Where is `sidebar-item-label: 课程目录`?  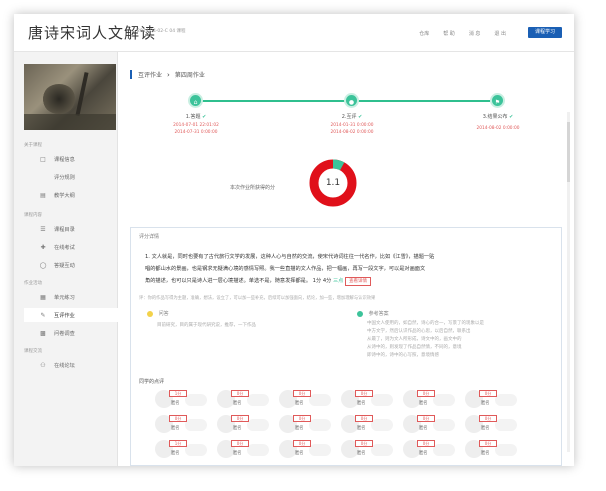
sidebar-item-label: 课程目录 is located at coordinates (64, 229).